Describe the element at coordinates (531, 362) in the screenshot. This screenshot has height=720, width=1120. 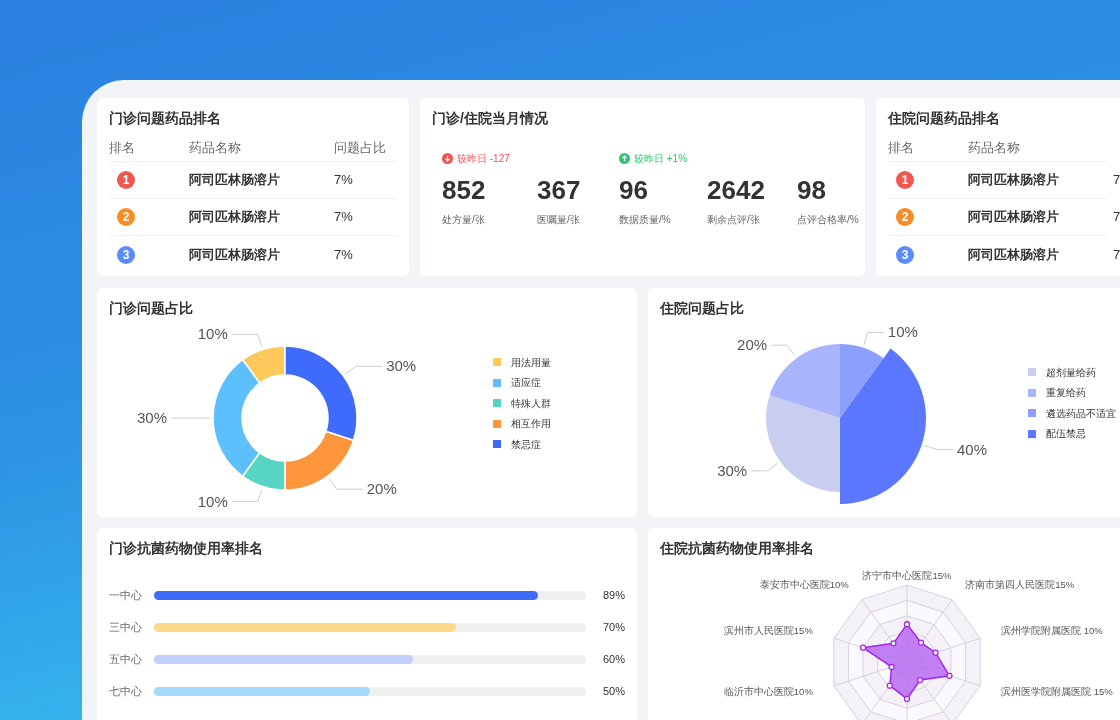
I see `legend-label: 用法用量` at that location.